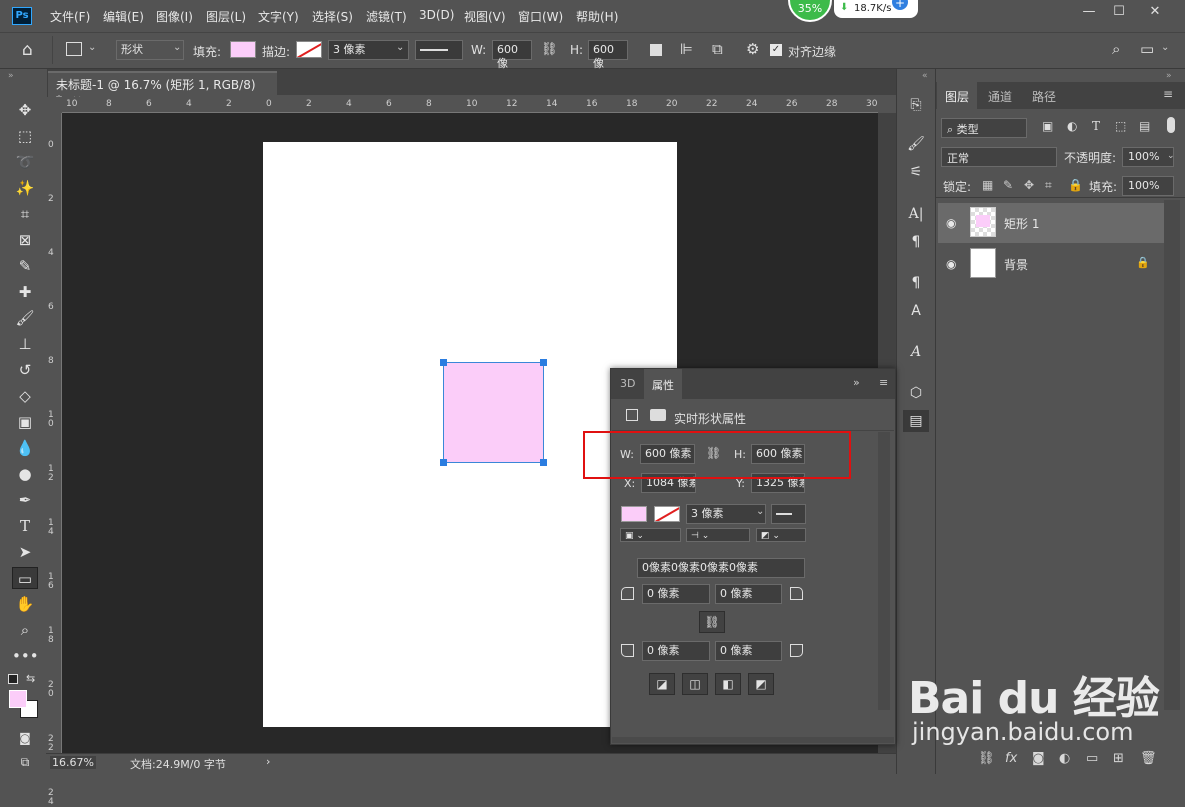  What do you see at coordinates (268, 761) in the screenshot?
I see `status-menu-arrow: ›` at bounding box center [268, 761].